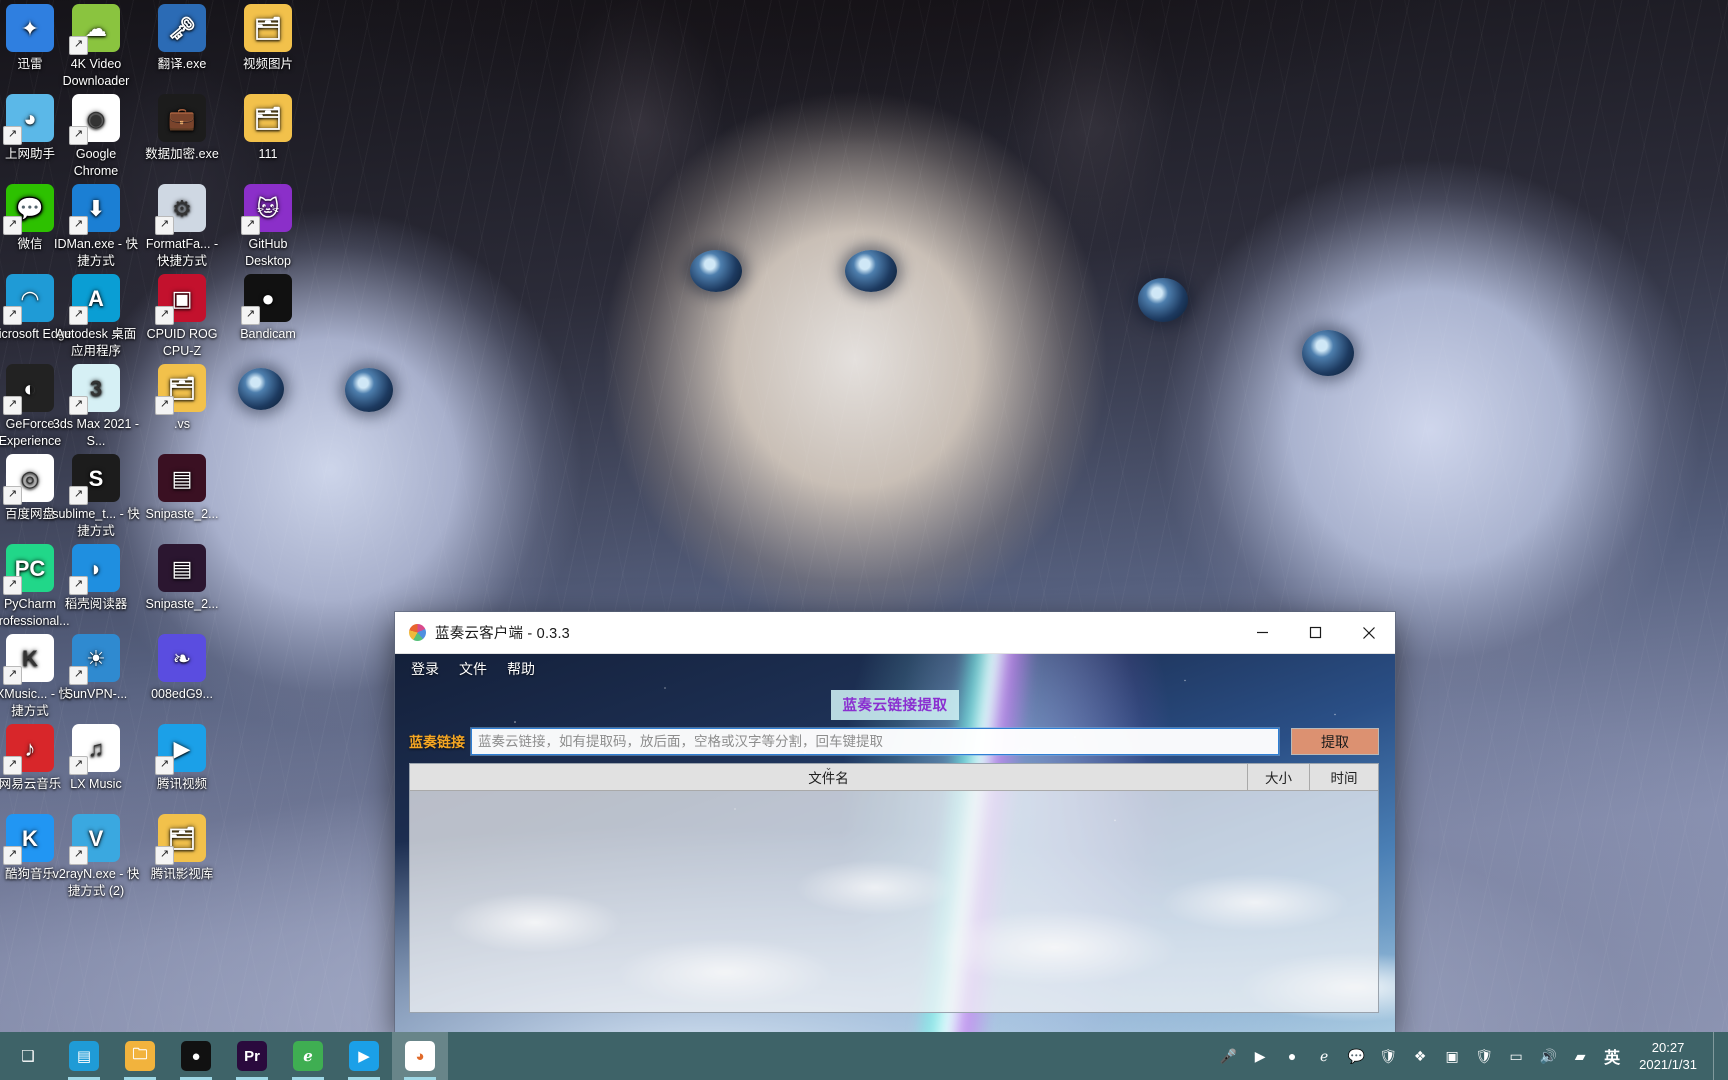  What do you see at coordinates (875, 741) in the screenshot?
I see `link-input` at bounding box center [875, 741].